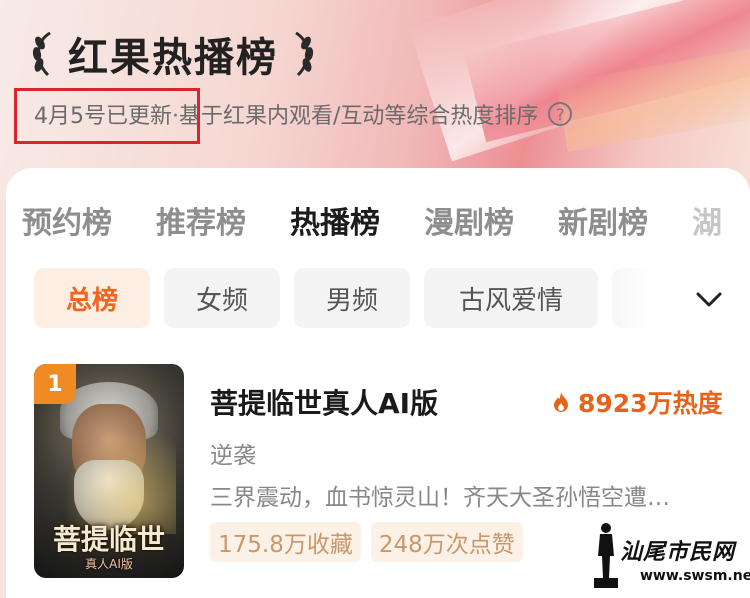  Describe the element at coordinates (709, 299) in the screenshot. I see `chevron-down-icon` at that location.